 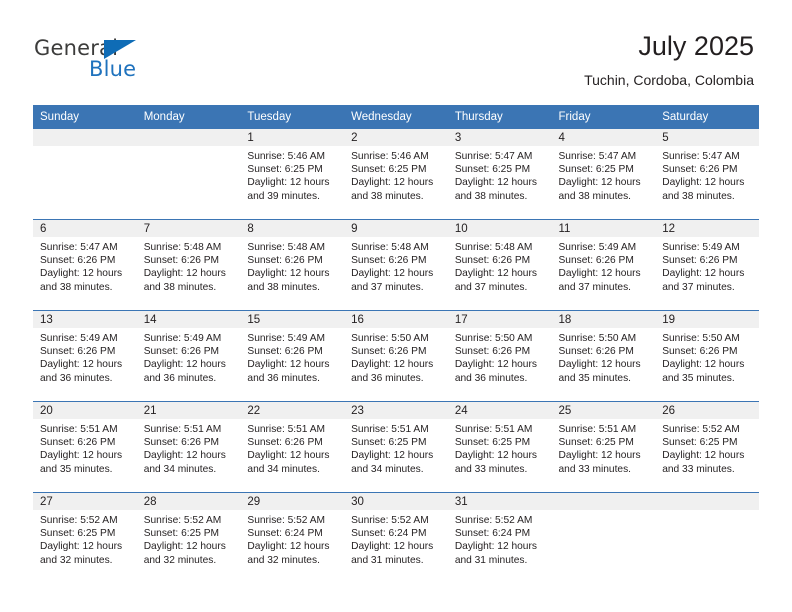 What do you see at coordinates (189, 148) in the screenshot?
I see `day-details` at bounding box center [189, 148].